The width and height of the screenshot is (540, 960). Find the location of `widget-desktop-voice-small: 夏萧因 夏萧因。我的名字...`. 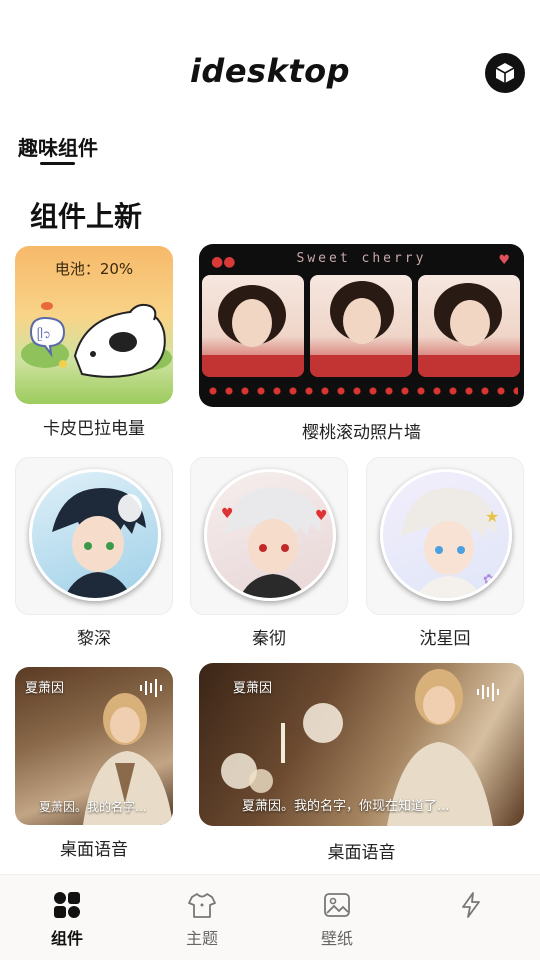

widget-desktop-voice-small: 夏萧因 夏萧因。我的名字... is located at coordinates (94, 746).